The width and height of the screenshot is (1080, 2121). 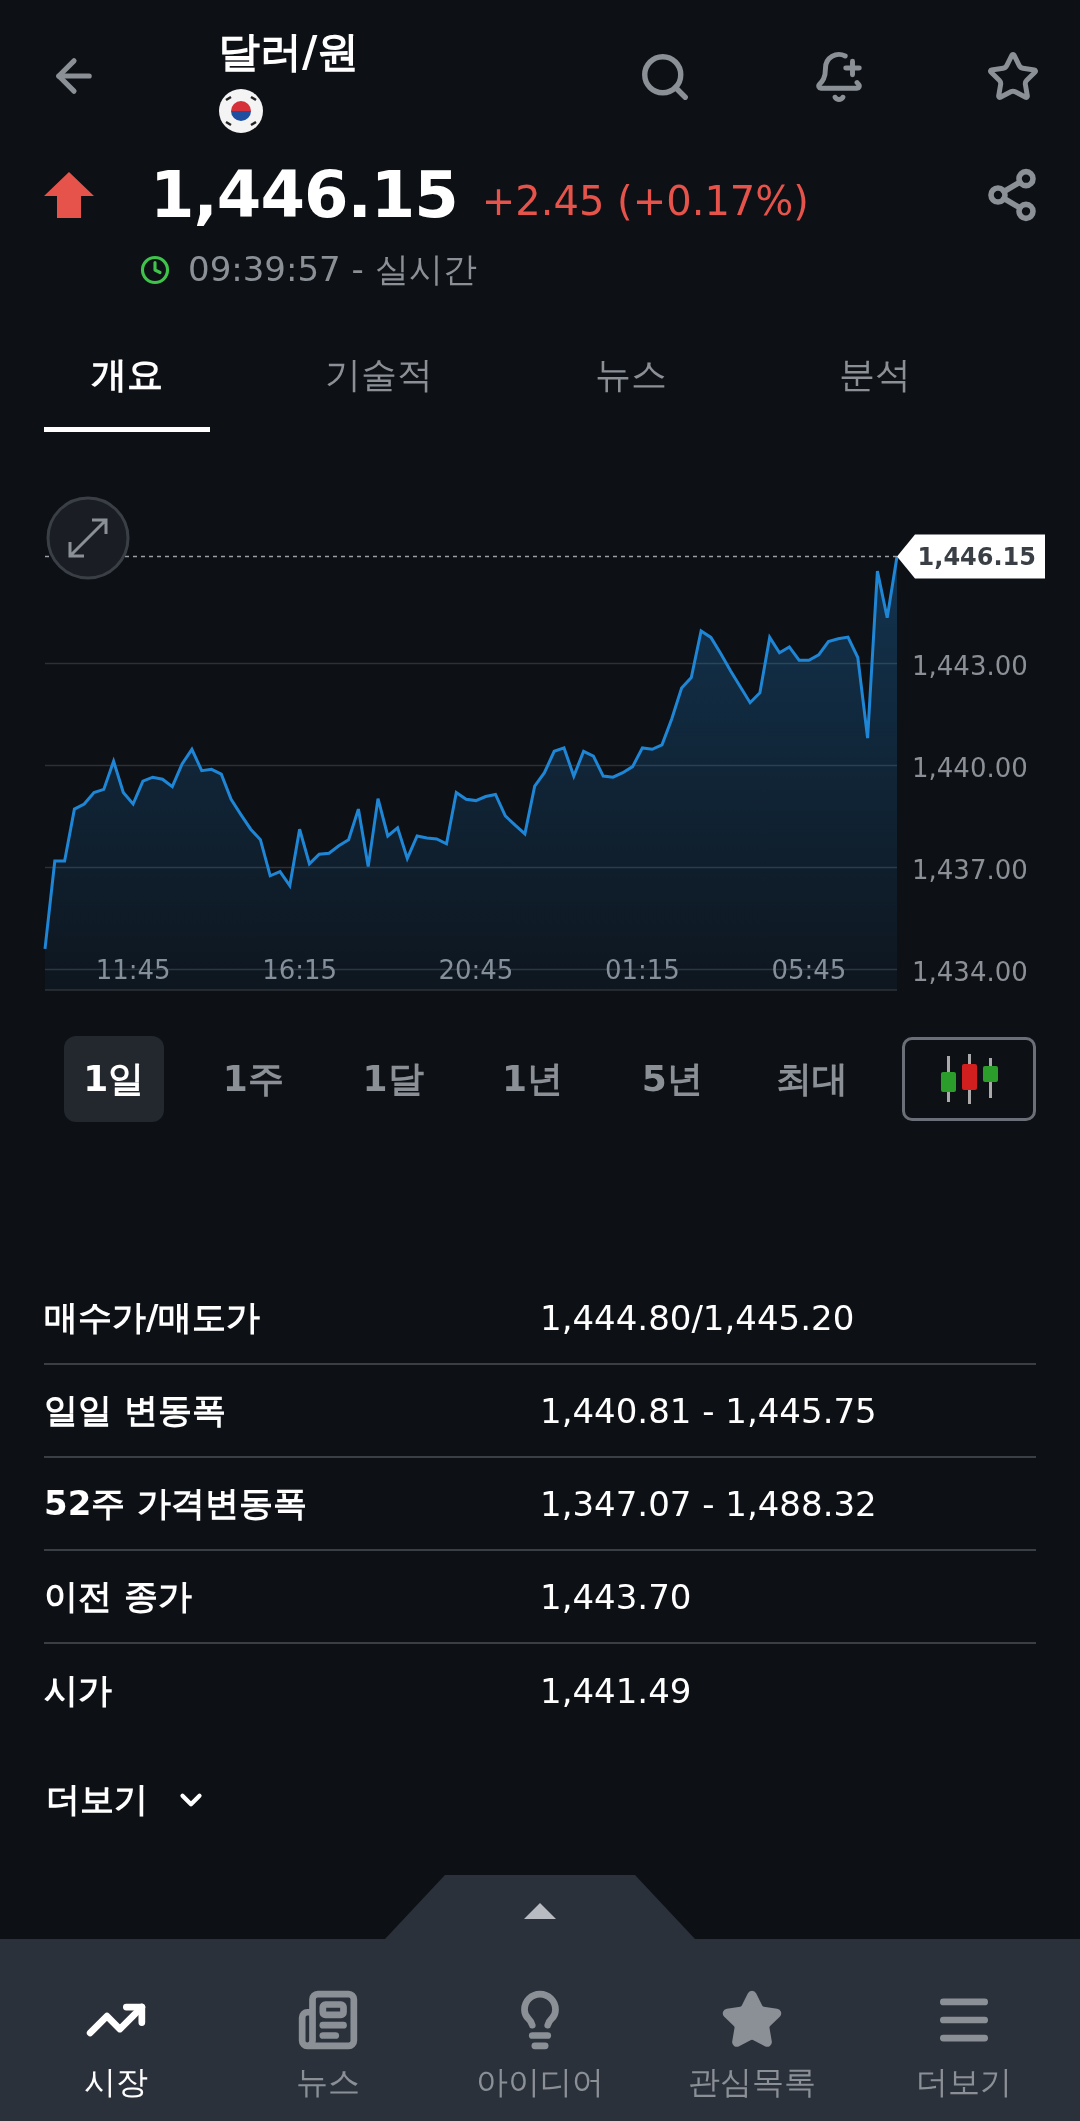 What do you see at coordinates (970, 869) in the screenshot?
I see `axis-label: 1,437.00` at bounding box center [970, 869].